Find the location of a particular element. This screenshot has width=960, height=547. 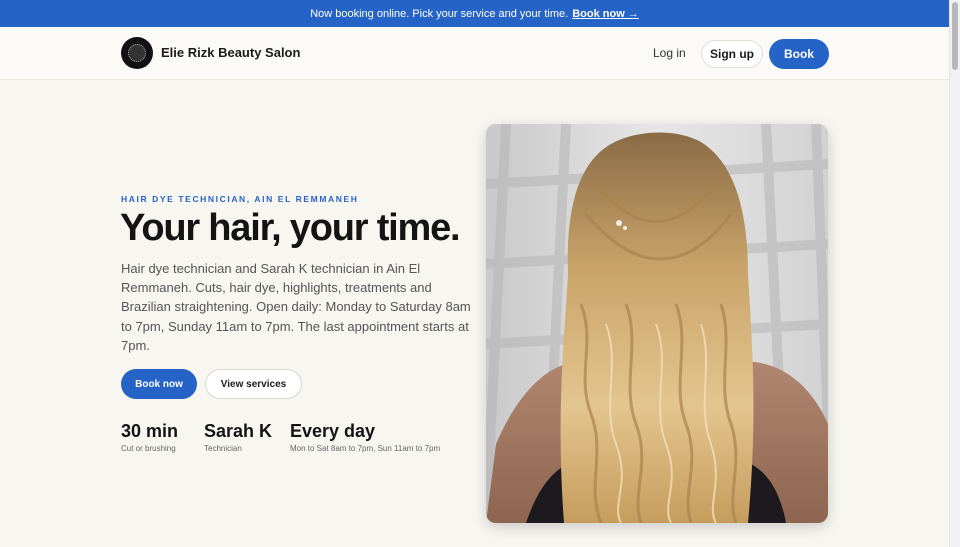

stat-duration: 30 min Cut or brushing is located at coordinates (149, 437).